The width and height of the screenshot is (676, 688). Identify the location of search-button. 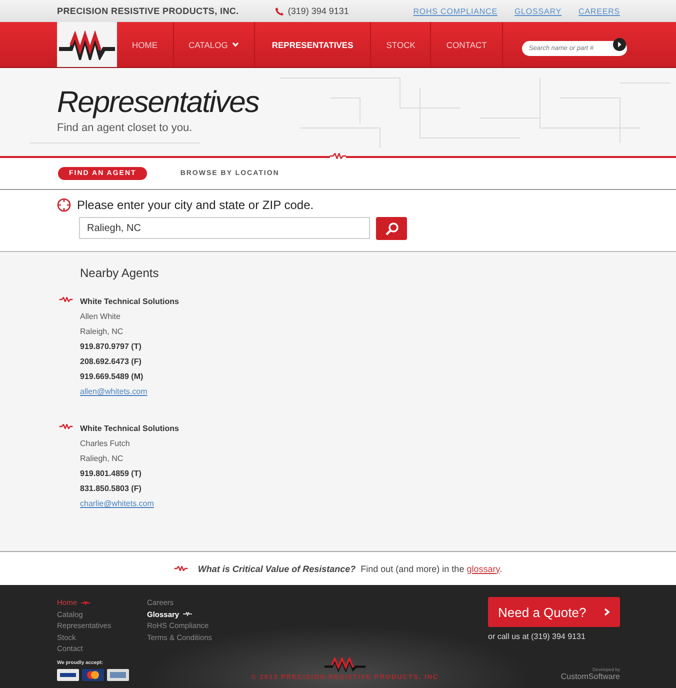
(391, 228).